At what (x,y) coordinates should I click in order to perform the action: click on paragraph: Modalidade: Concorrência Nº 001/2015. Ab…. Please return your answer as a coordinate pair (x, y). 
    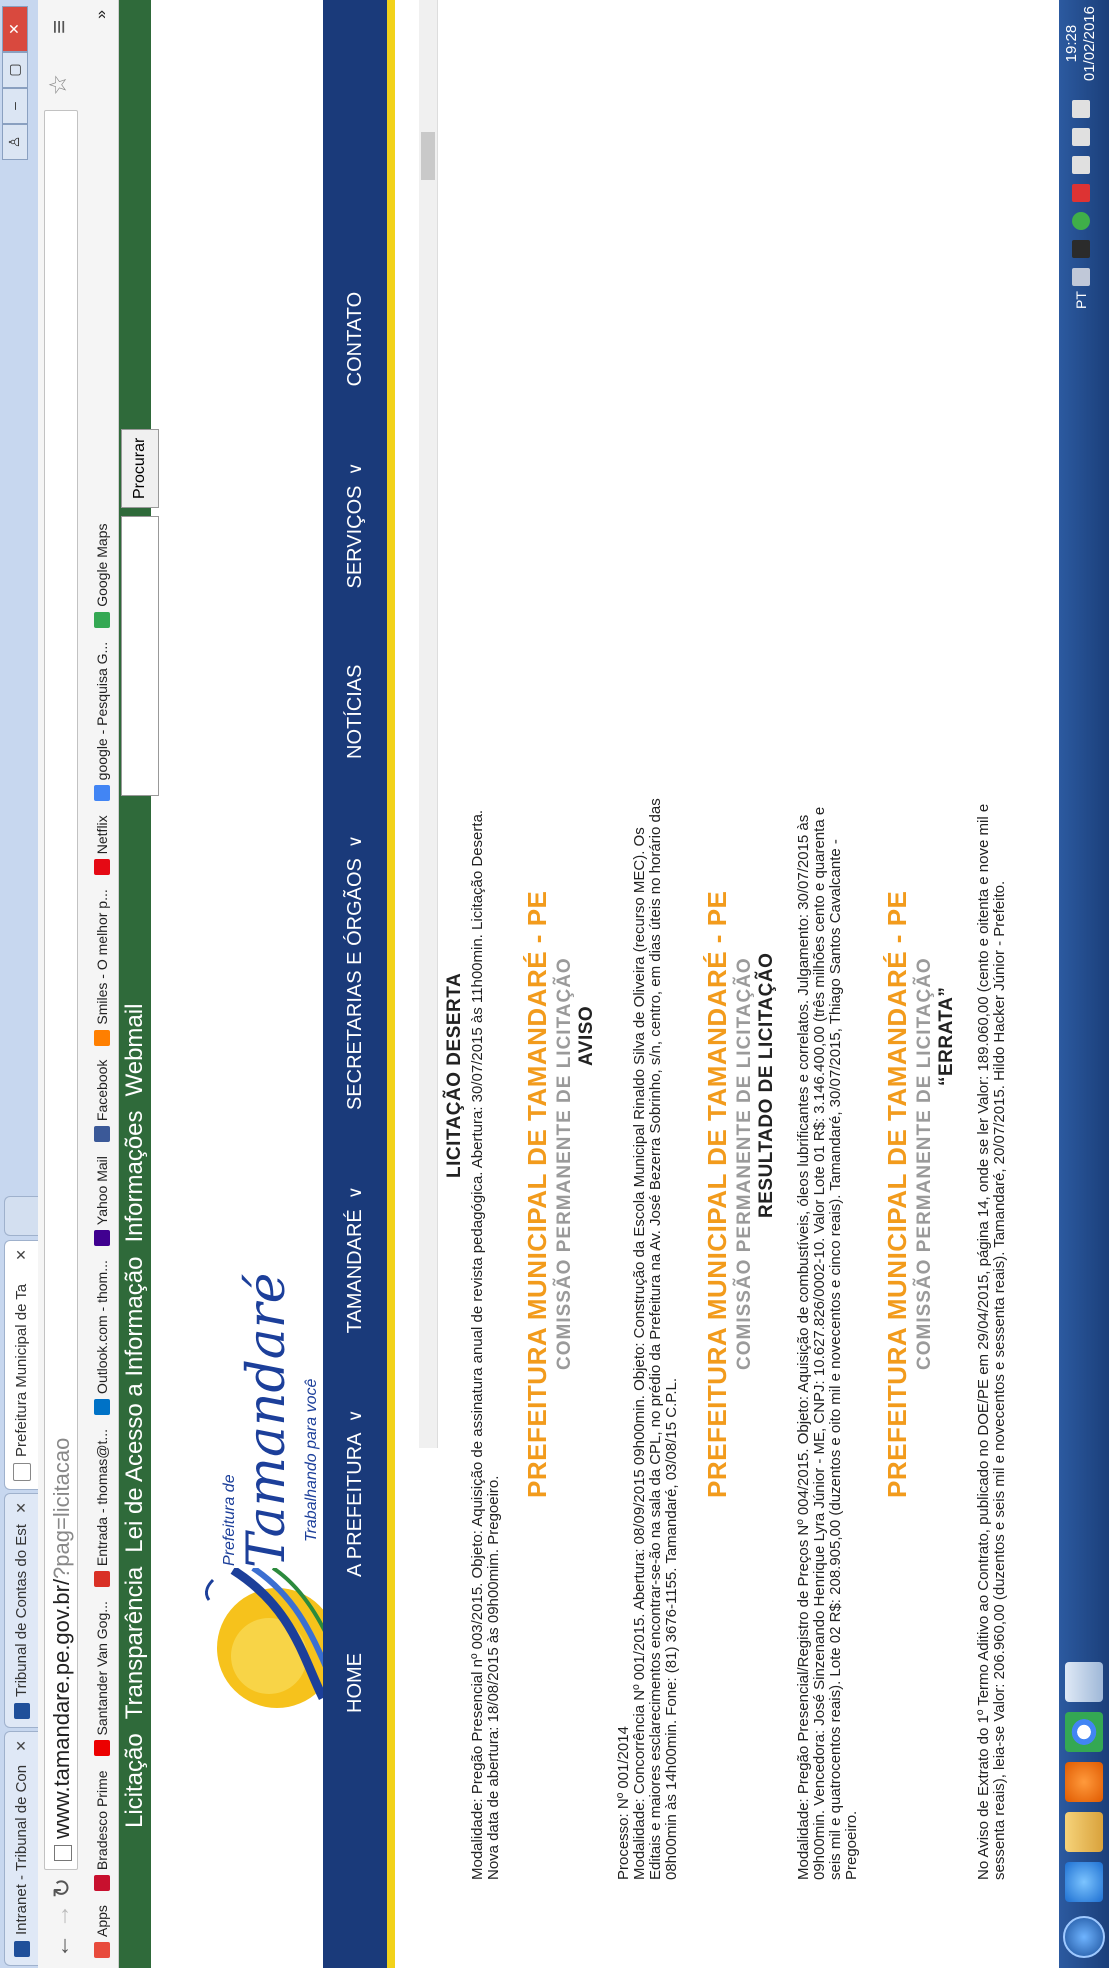
    Looking at the image, I should click on (639, 1353).